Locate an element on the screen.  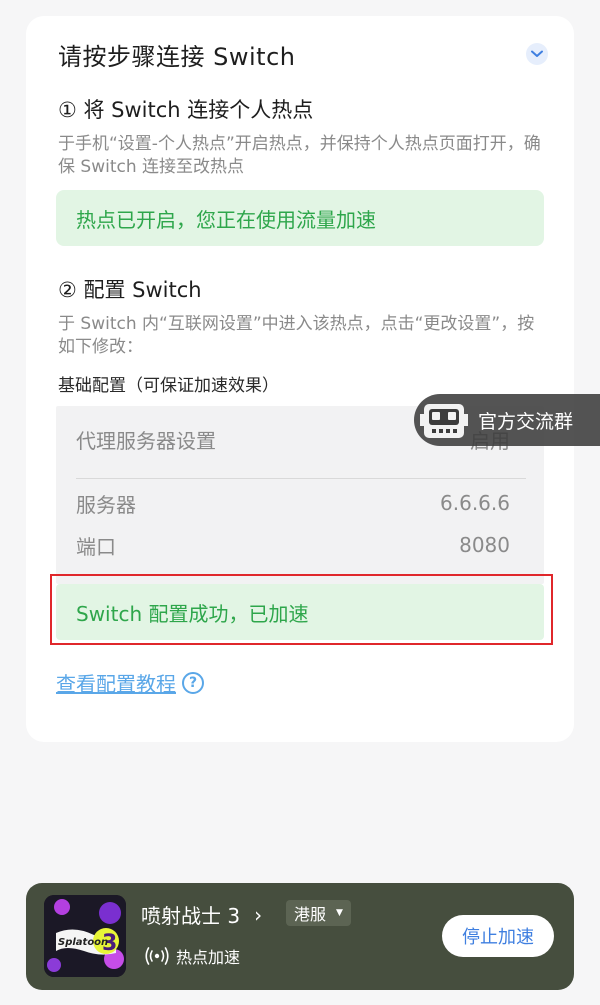
help-icon: ? is located at coordinates (193, 682).